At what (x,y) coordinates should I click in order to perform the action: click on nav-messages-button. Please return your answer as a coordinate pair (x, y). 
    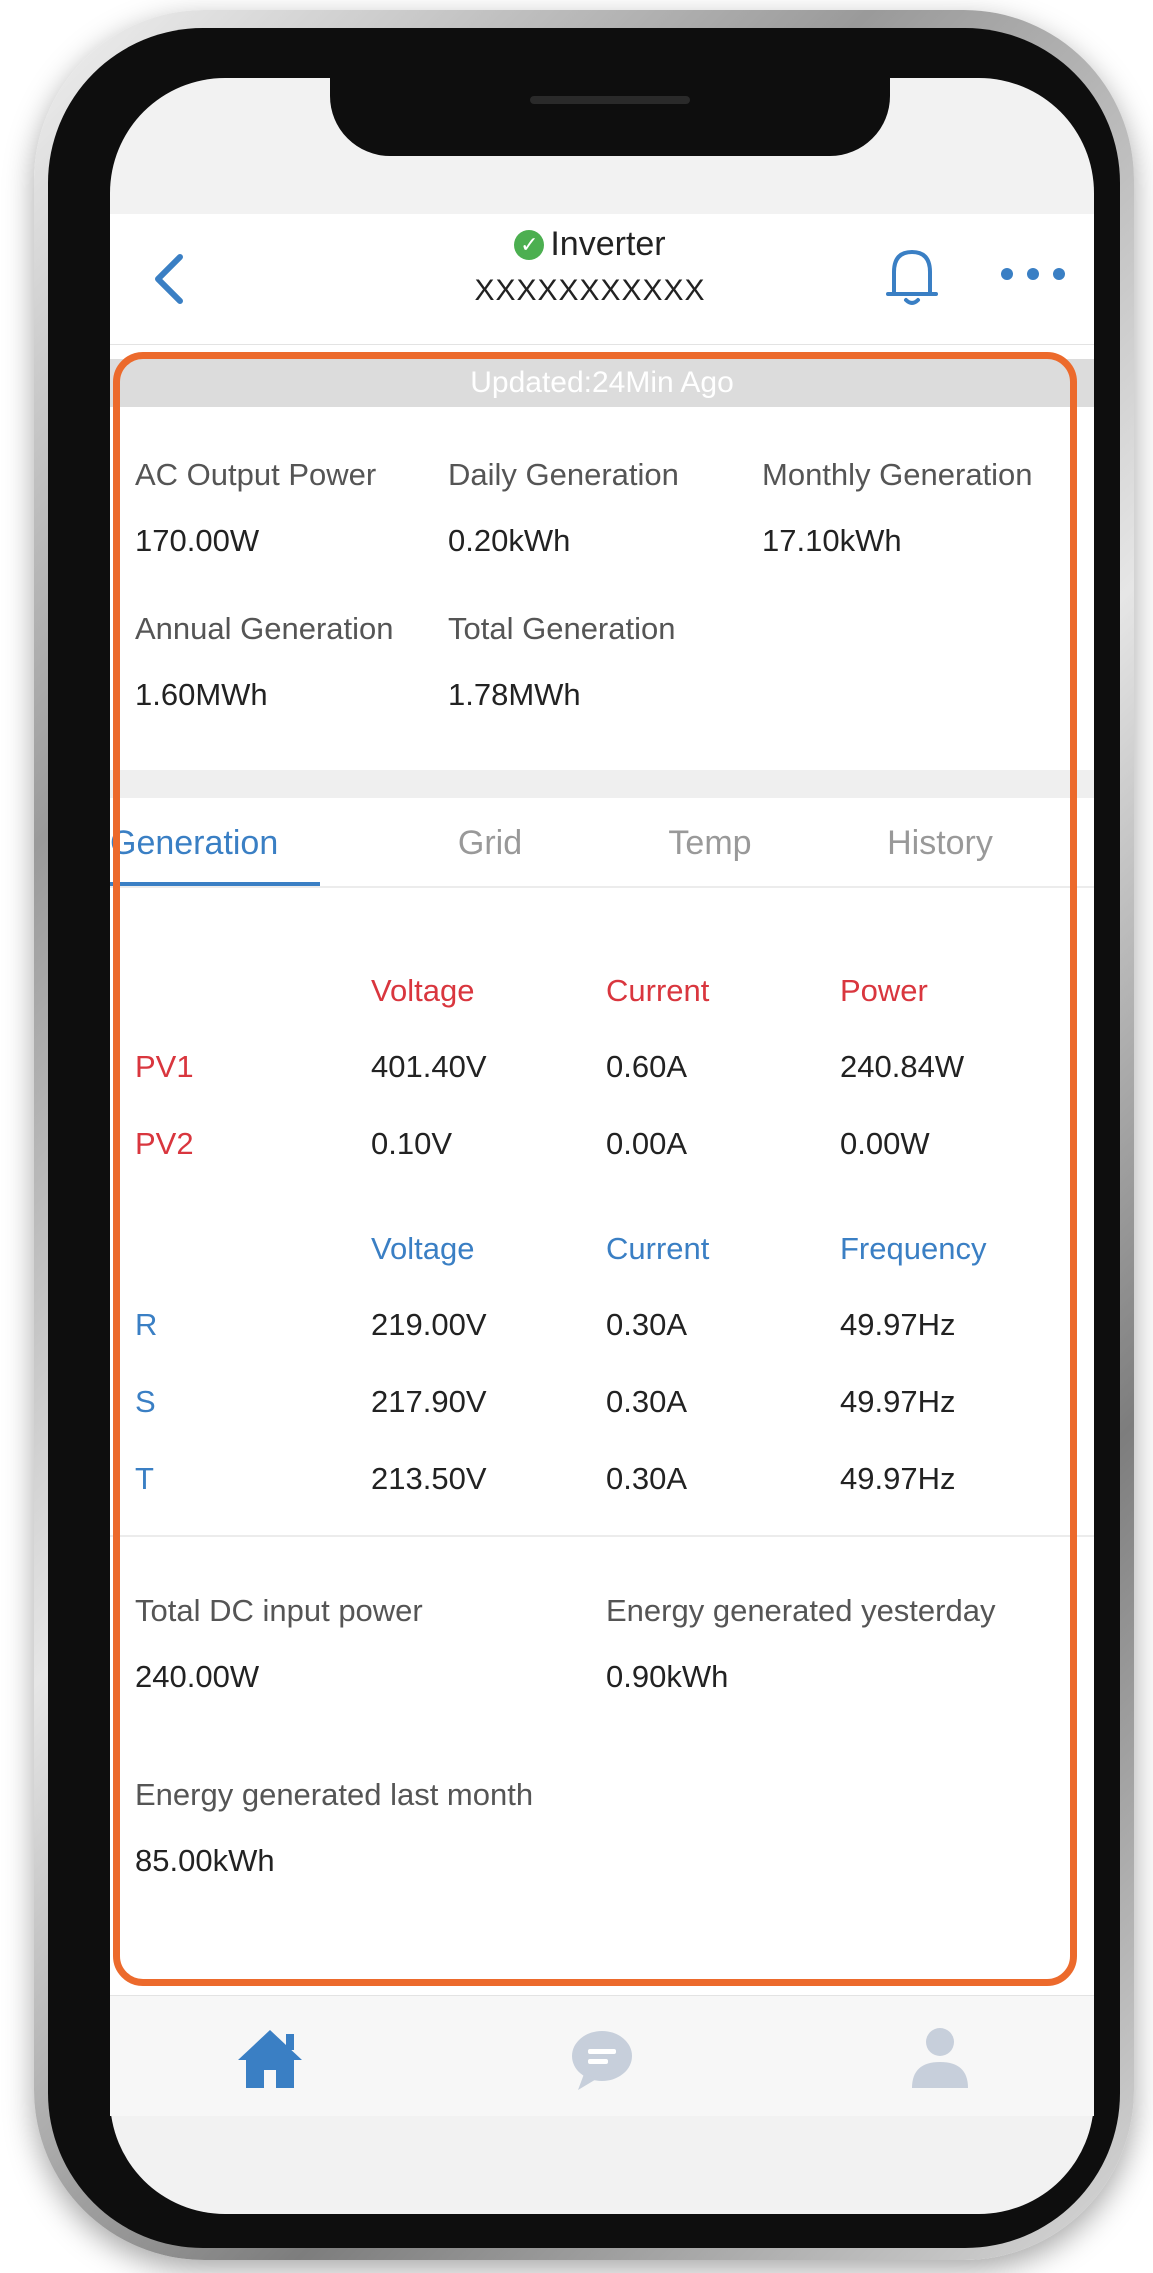
    Looking at the image, I should click on (602, 2058).